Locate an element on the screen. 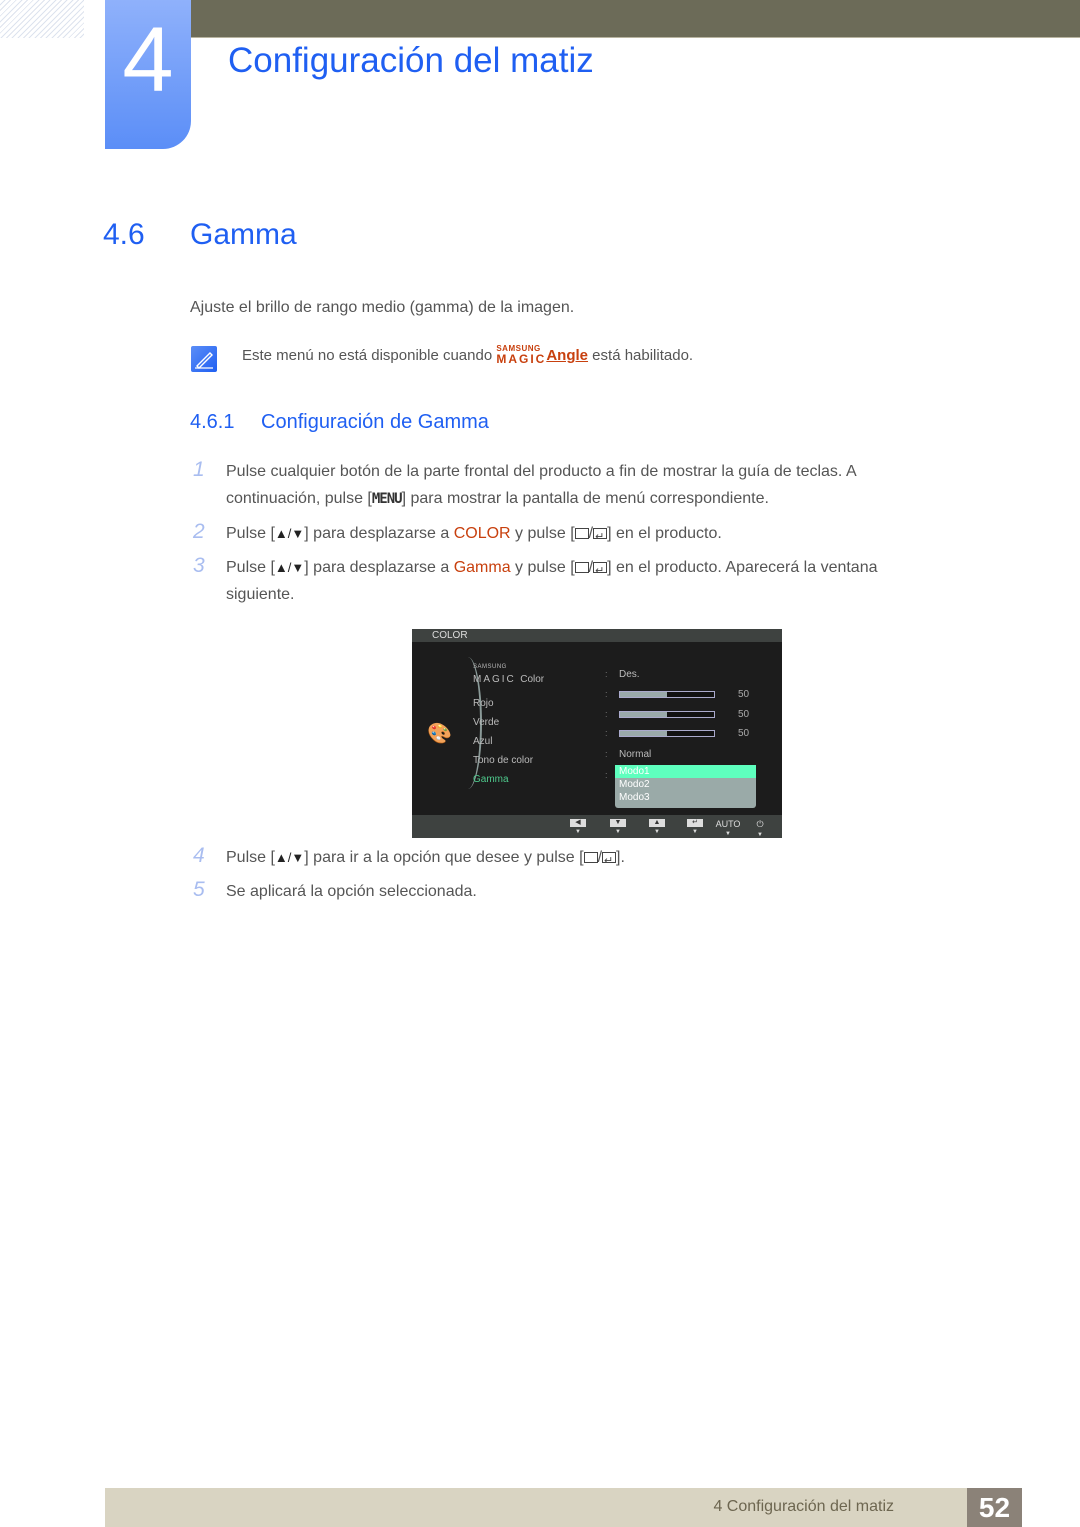 The height and width of the screenshot is (1527, 1080). auto-key: AUTO ▼ is located at coordinates (728, 828).